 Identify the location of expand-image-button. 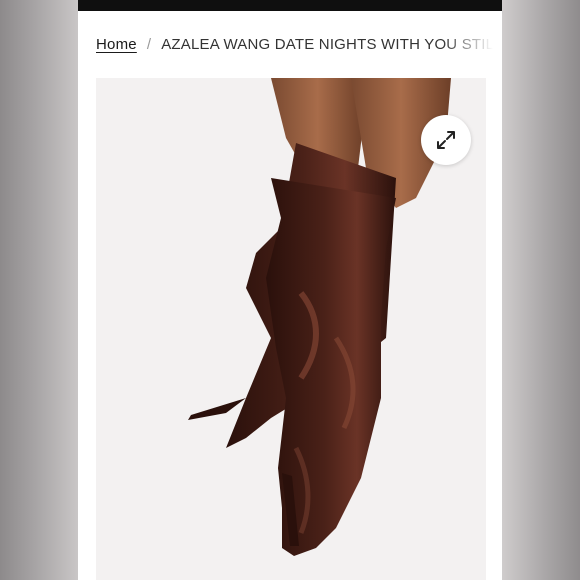
(446, 140).